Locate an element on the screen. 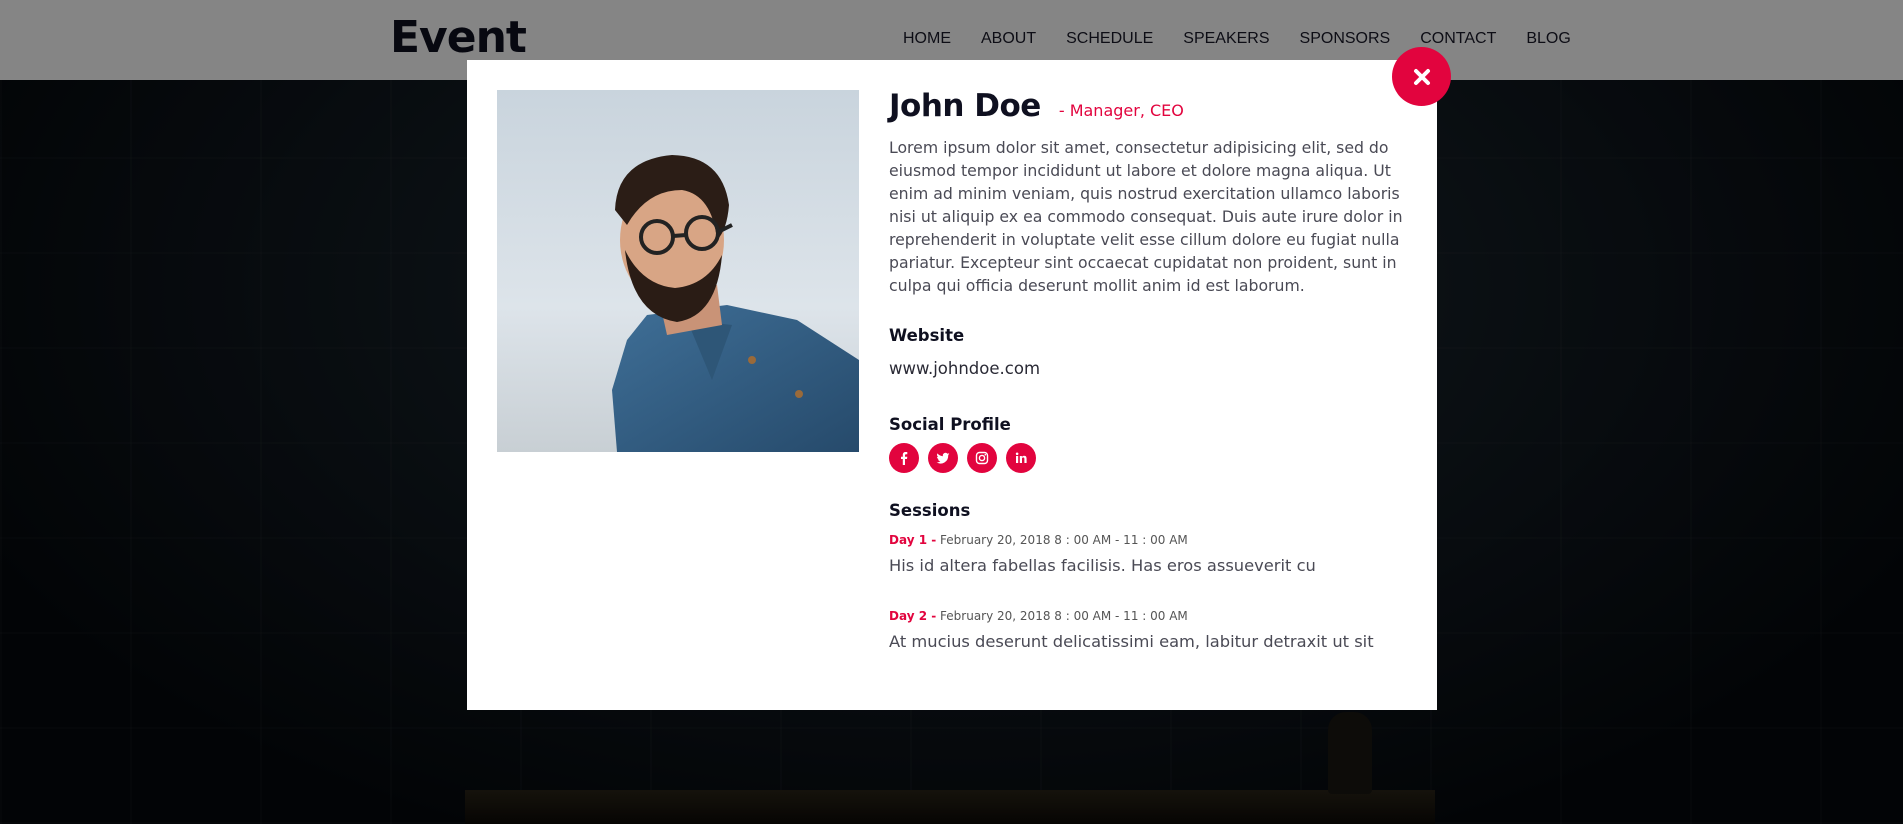  instagram-icon is located at coordinates (982, 458).